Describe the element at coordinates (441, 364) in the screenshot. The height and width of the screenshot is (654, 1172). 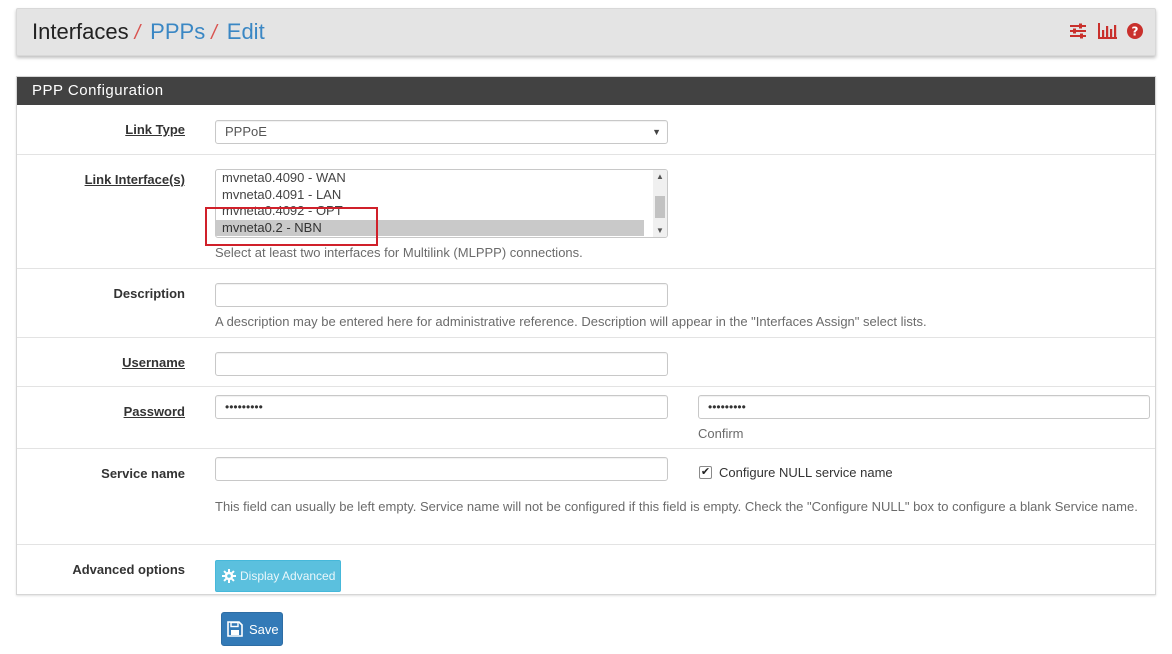
I see `username-input` at that location.